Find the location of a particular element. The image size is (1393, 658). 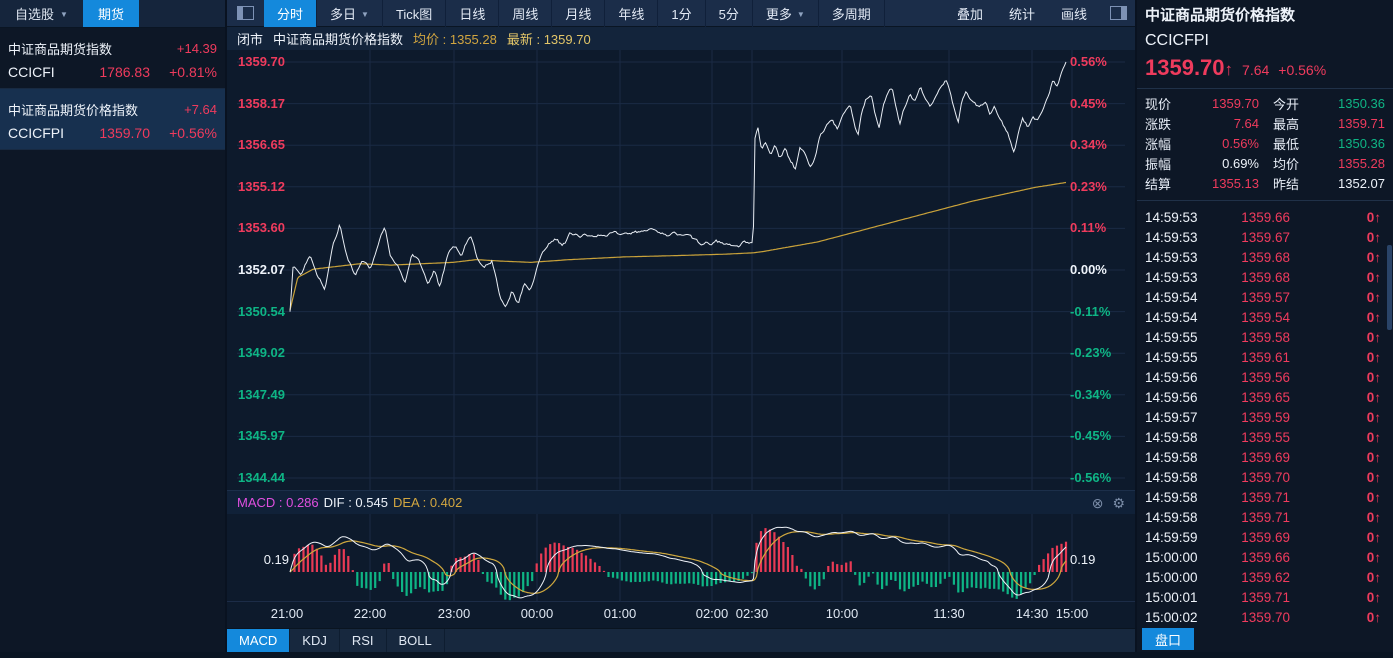

period-tab: 月线 is located at coordinates (579, 13).